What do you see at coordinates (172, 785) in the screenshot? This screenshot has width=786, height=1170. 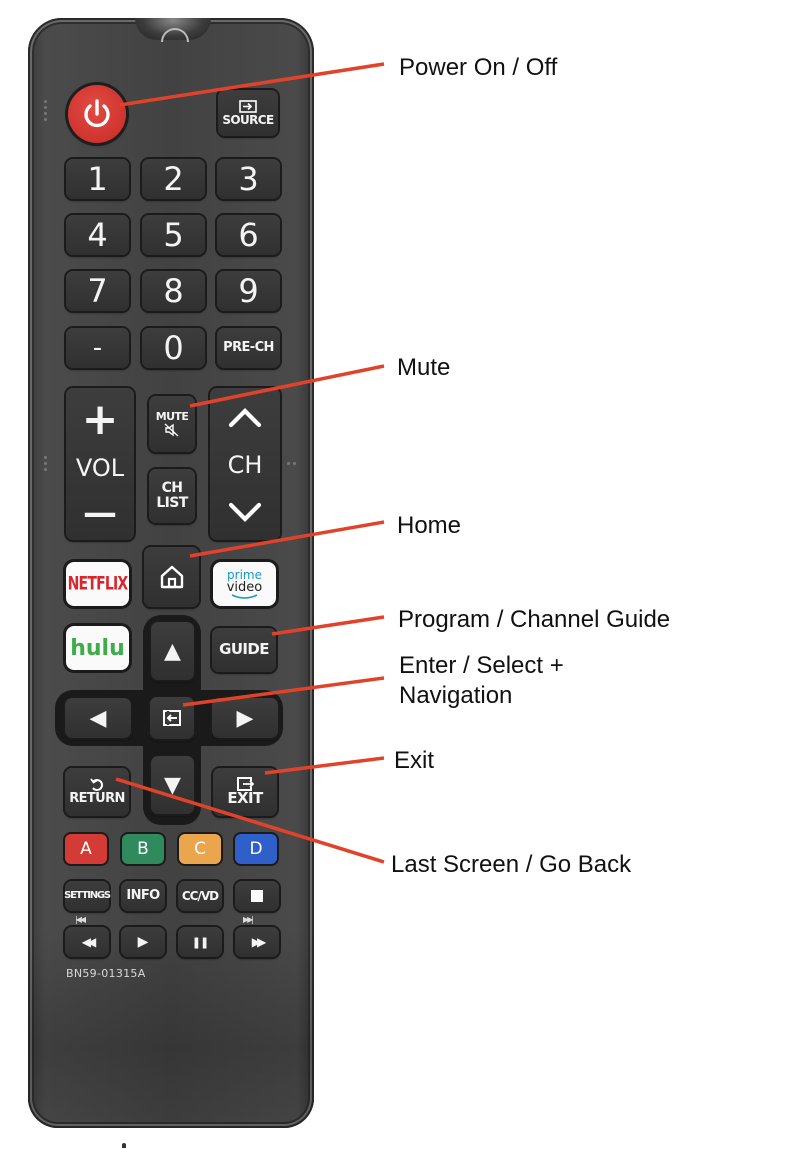 I see `dpad-down-button: ▼` at bounding box center [172, 785].